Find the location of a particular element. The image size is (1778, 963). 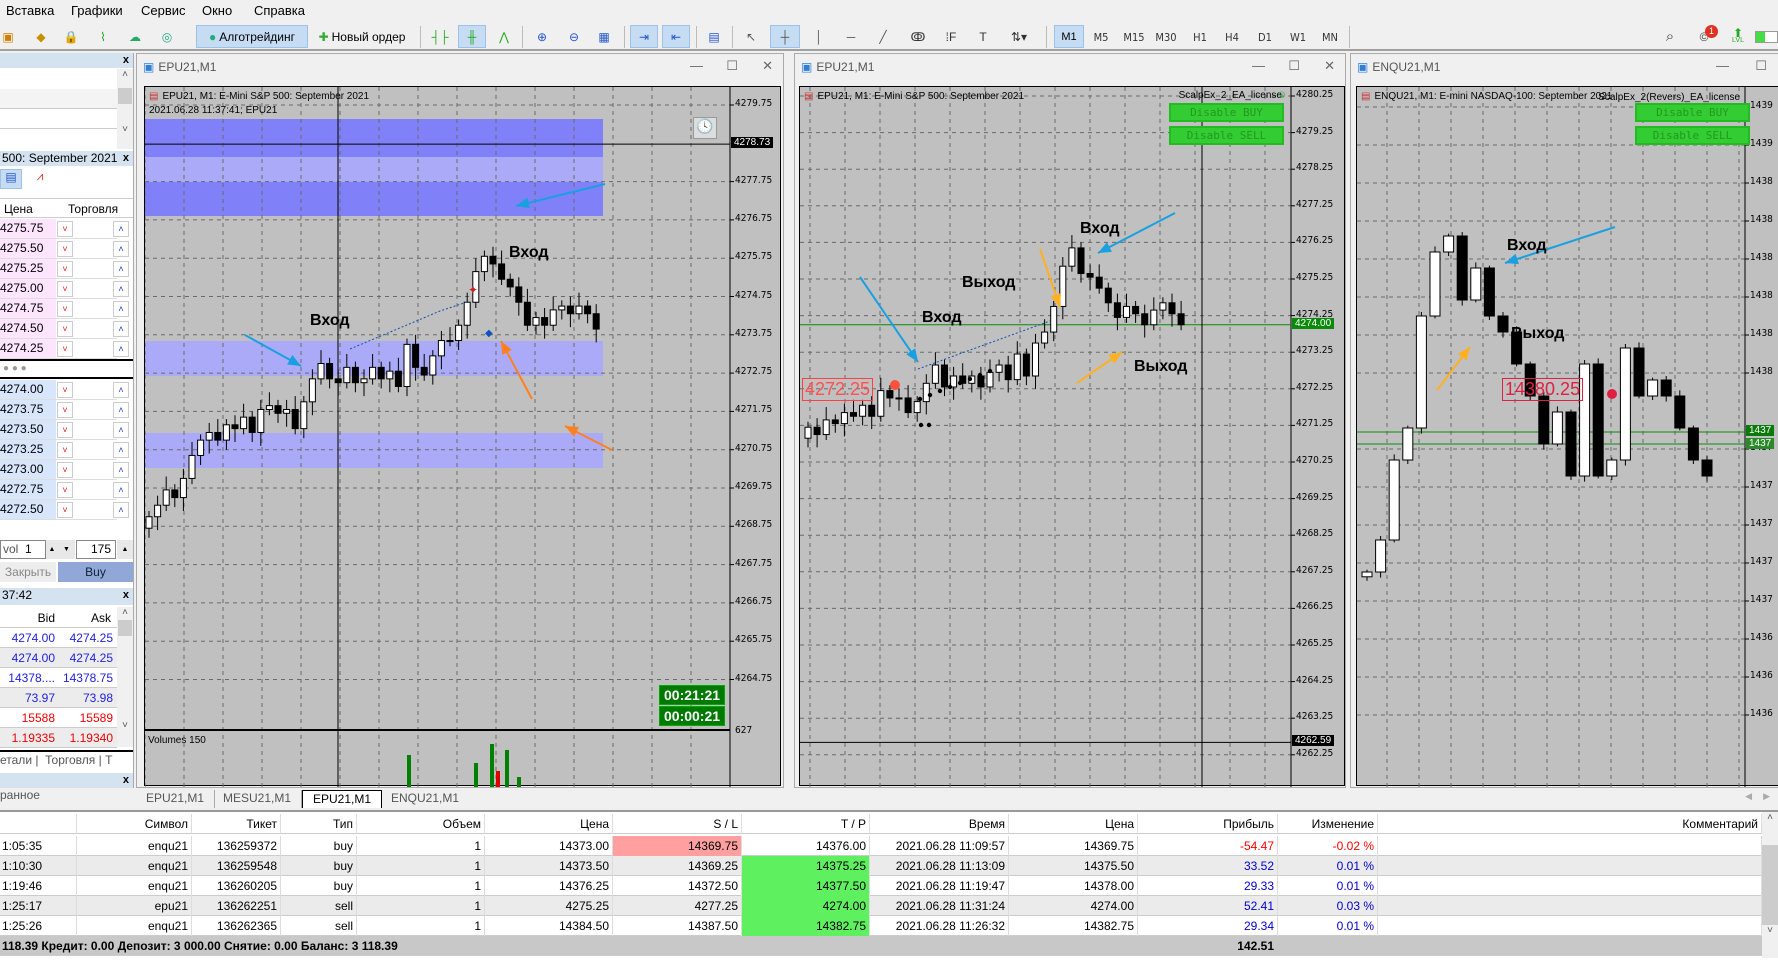

tab-epu21-2: EPU21,M1 is located at coordinates (342, 799).